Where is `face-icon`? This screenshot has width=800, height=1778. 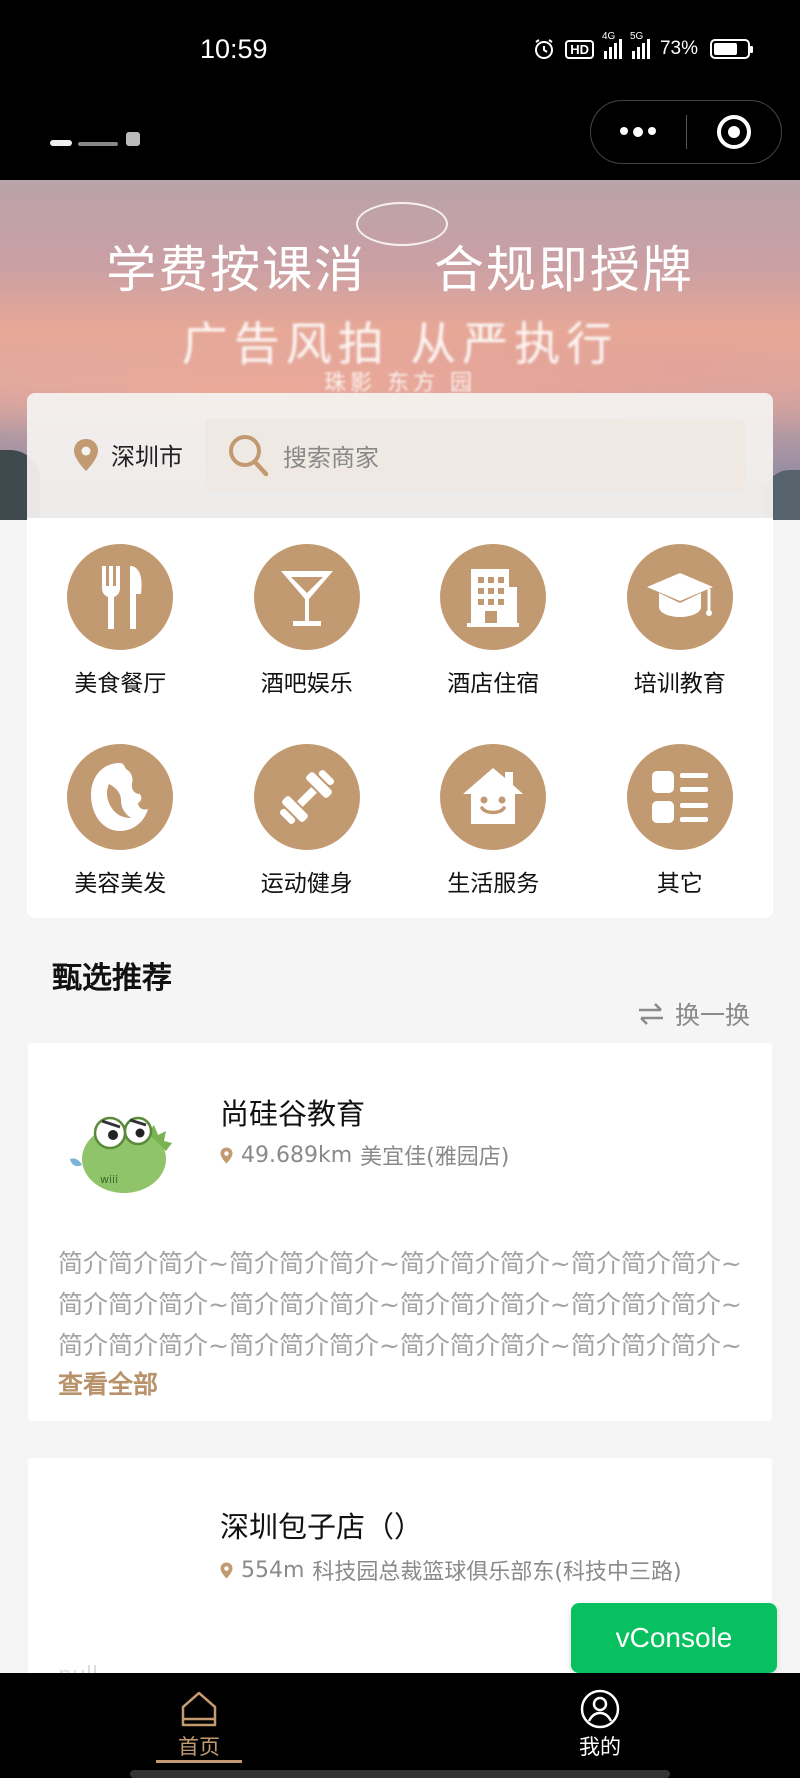 face-icon is located at coordinates (120, 797).